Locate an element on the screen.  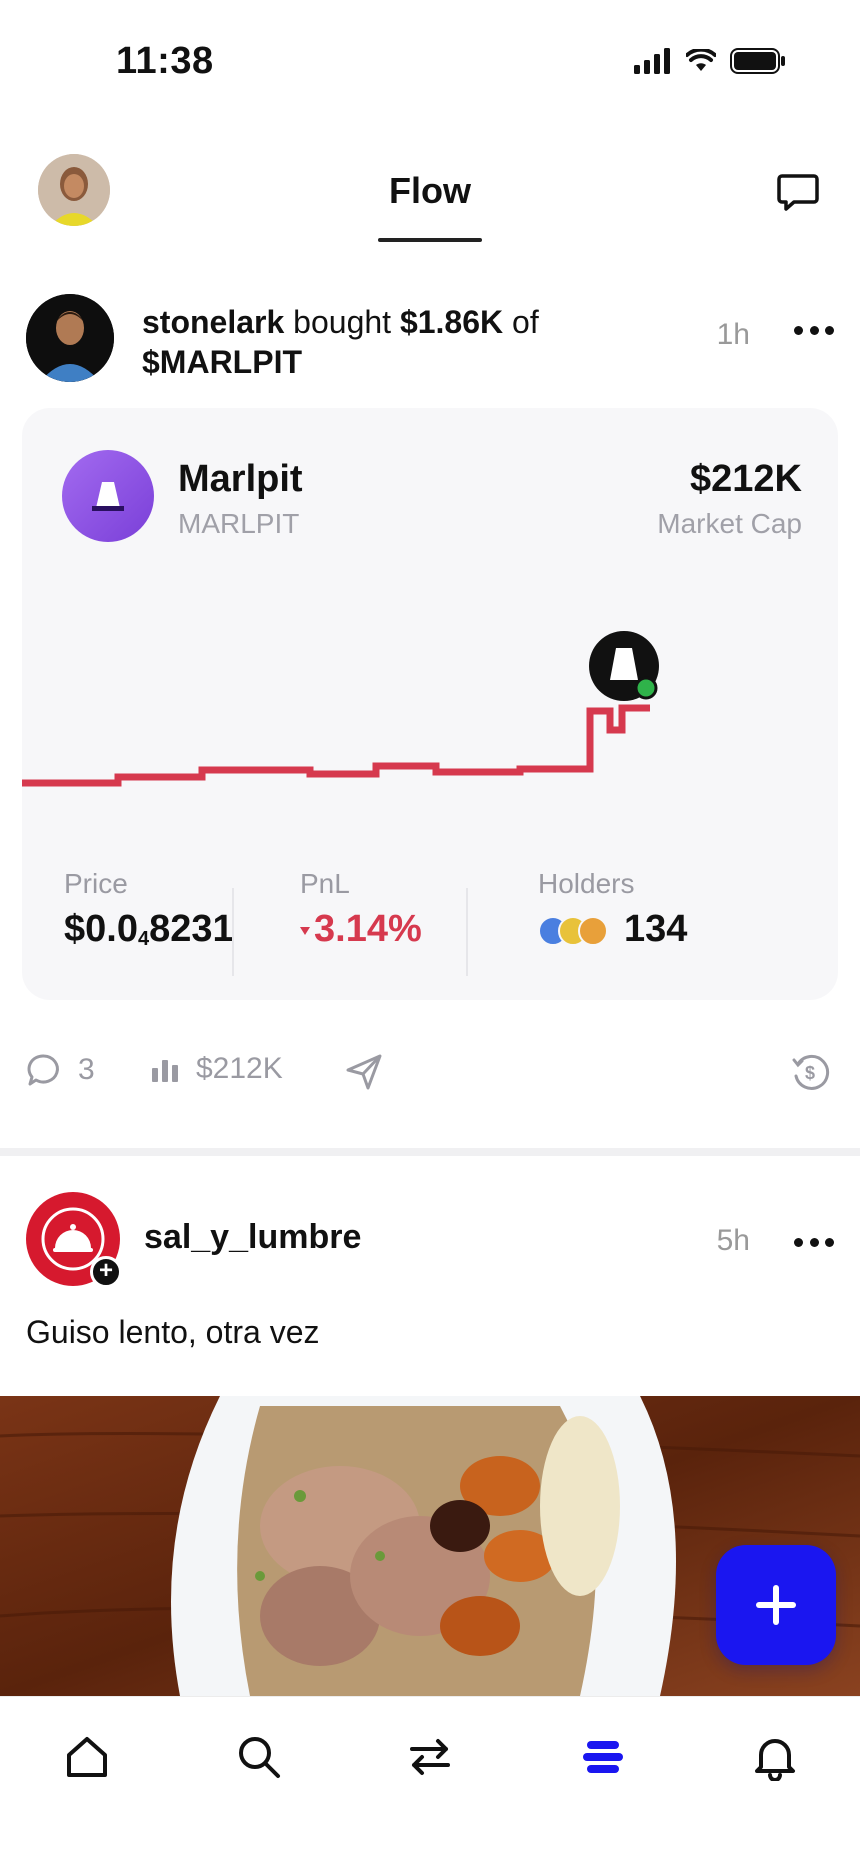
pnl-value: 3.14% is located at coordinates (368, 929).